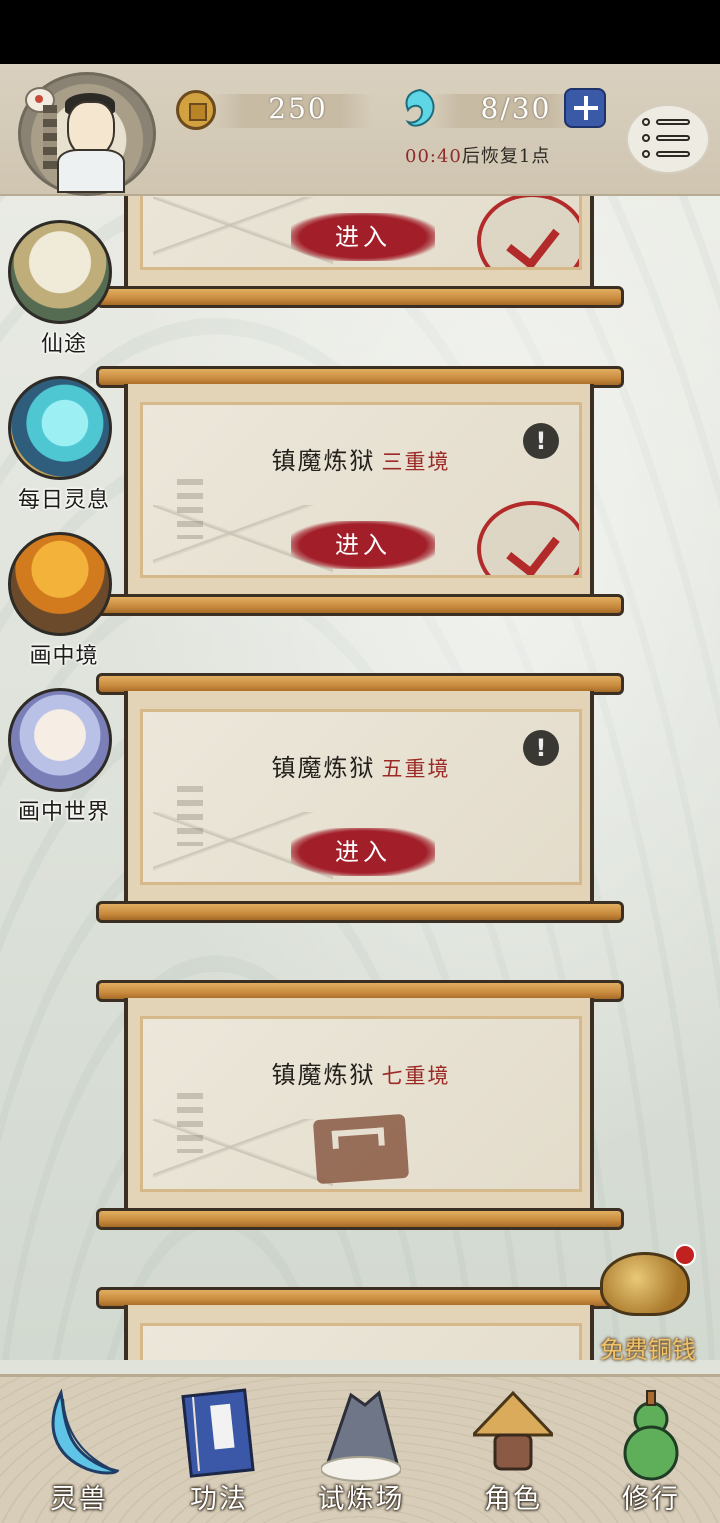  Describe the element at coordinates (50, 137) in the screenshot. I see `pagoda-icon` at that location.